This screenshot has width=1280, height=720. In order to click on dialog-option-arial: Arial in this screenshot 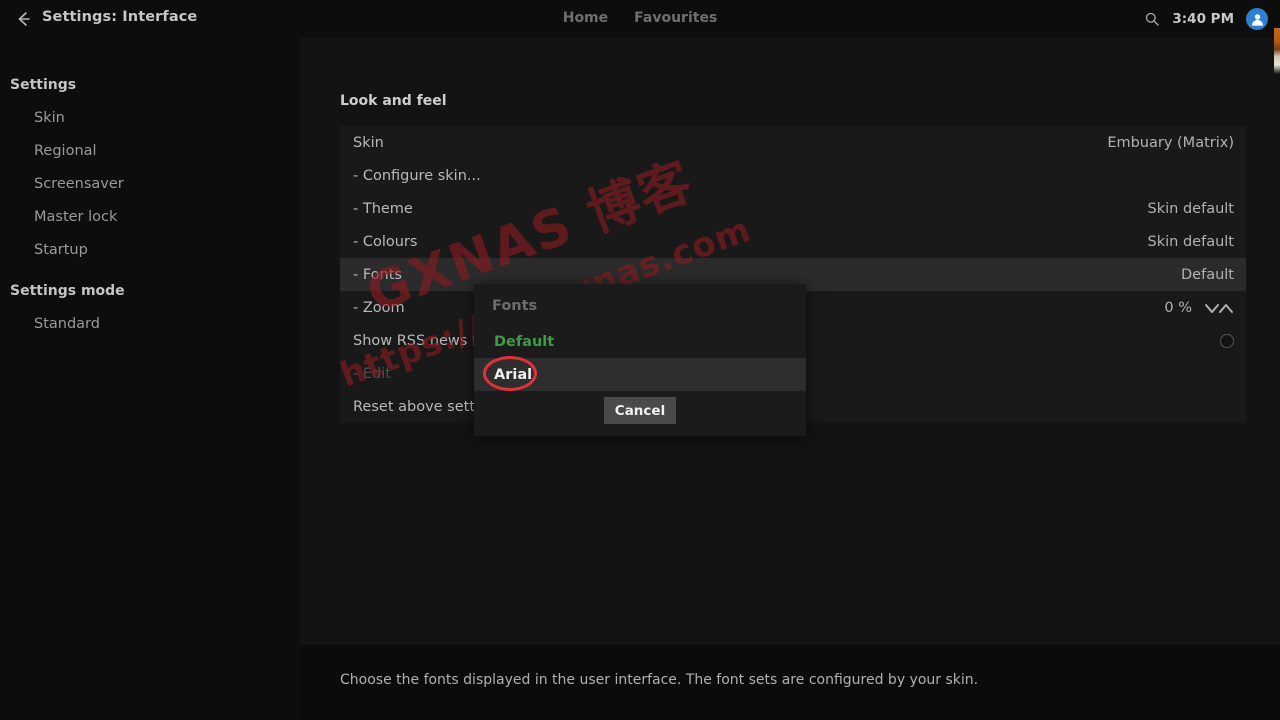, I will do `click(640, 374)`.